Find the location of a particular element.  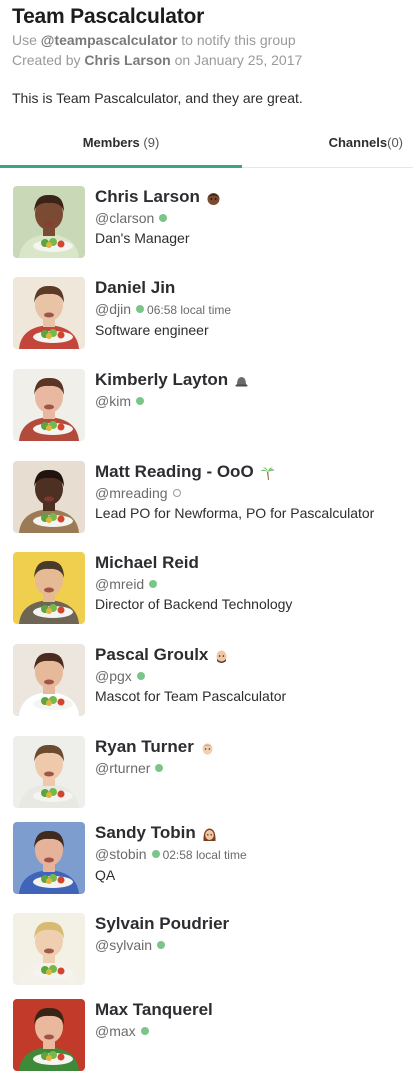

member-info: Sylvain Poudrier @sylvain is located at coordinates (251, 934).